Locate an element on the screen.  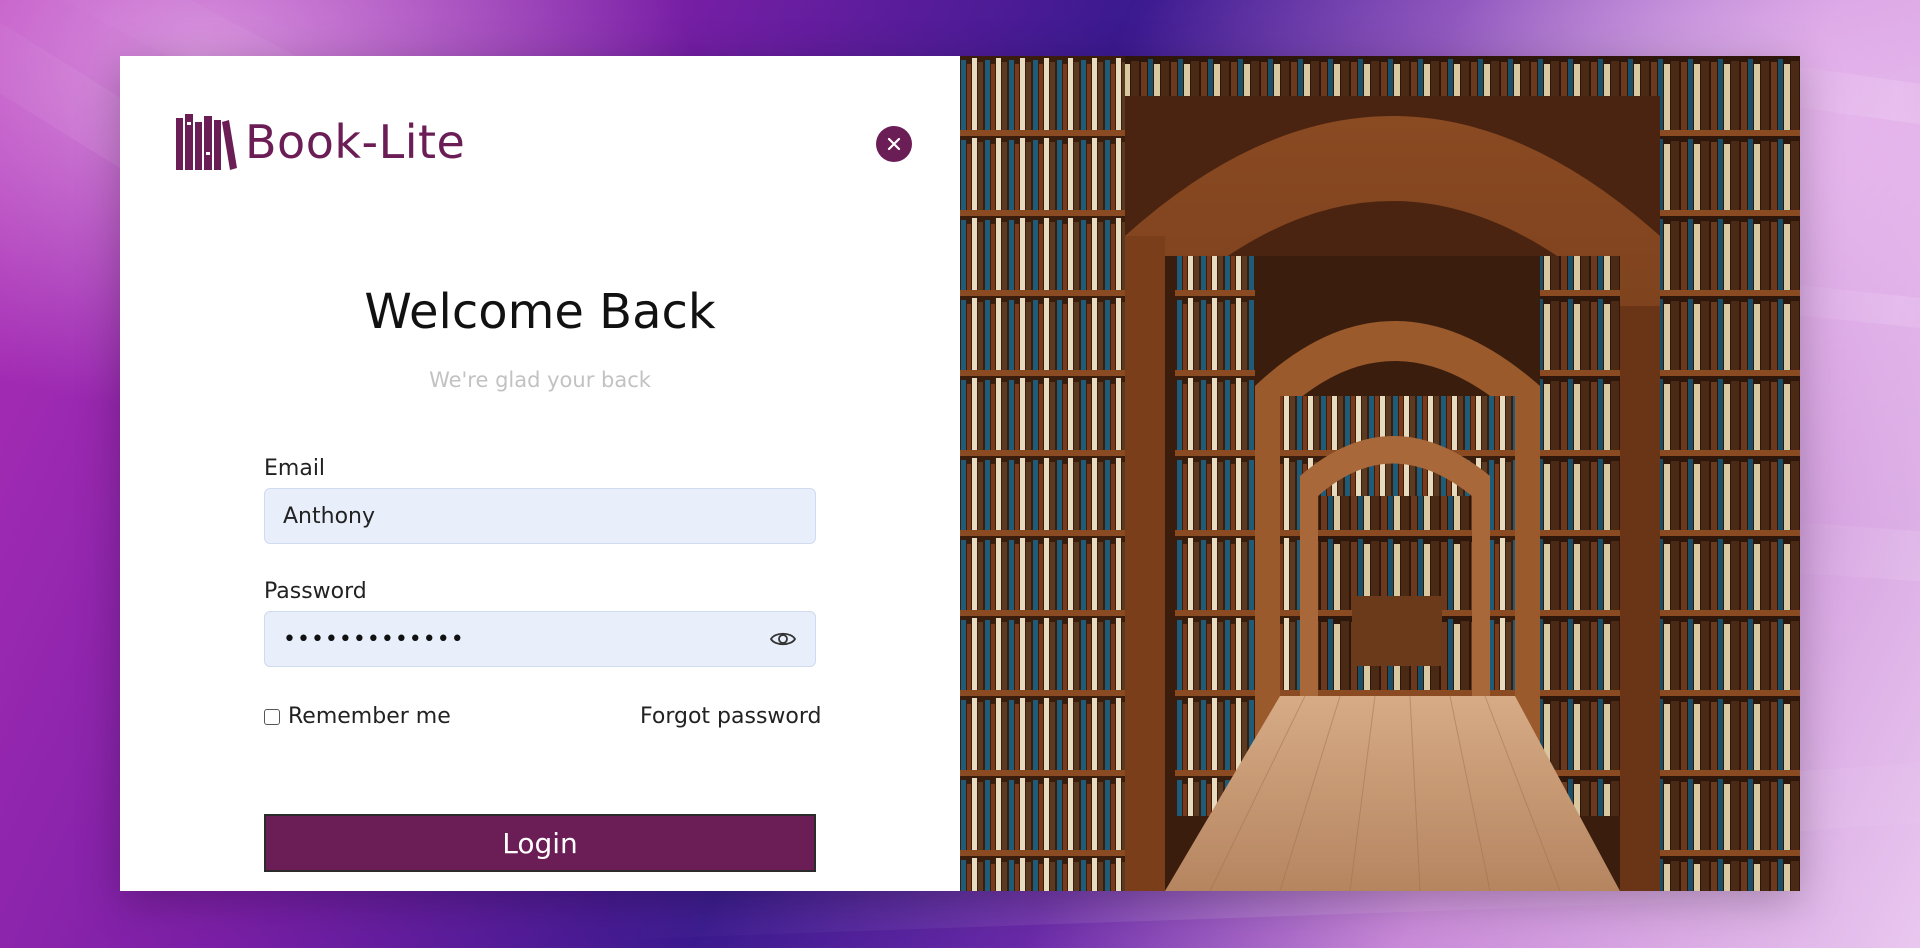
books-logo-icon is located at coordinates (206, 142).